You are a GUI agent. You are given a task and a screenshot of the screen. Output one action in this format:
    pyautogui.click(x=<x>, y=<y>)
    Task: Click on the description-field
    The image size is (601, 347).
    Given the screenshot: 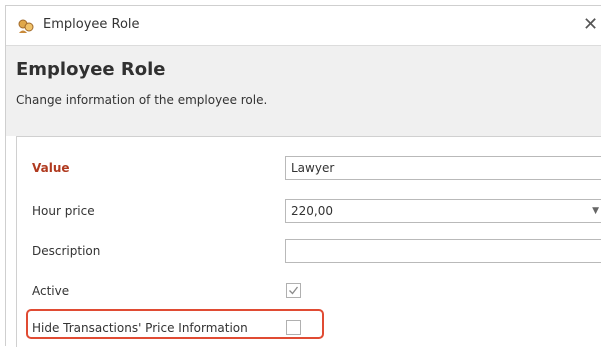 What is the action you would take?
    pyautogui.click(x=443, y=251)
    